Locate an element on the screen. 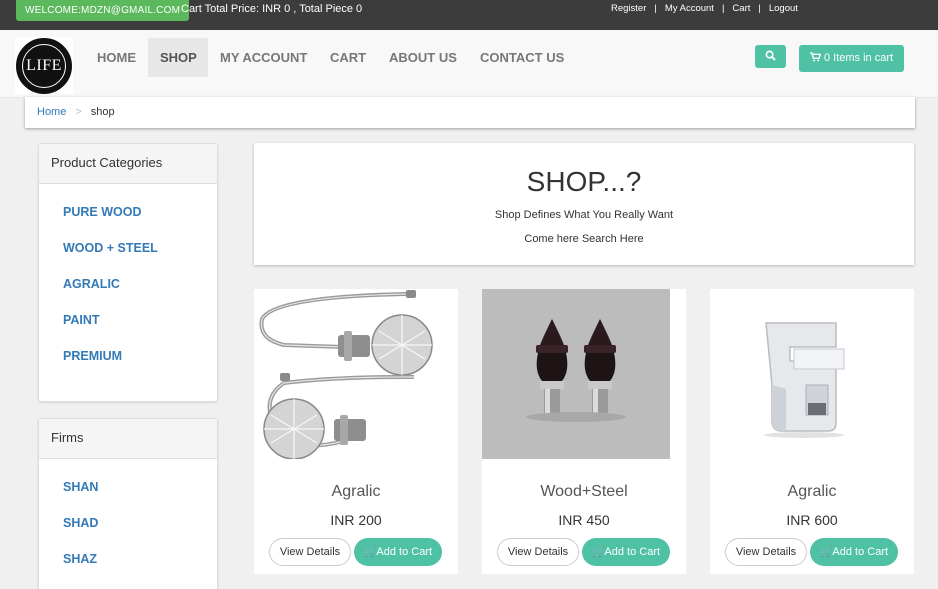 The image size is (938, 589). logo-circle: LIFE is located at coordinates (44, 66).